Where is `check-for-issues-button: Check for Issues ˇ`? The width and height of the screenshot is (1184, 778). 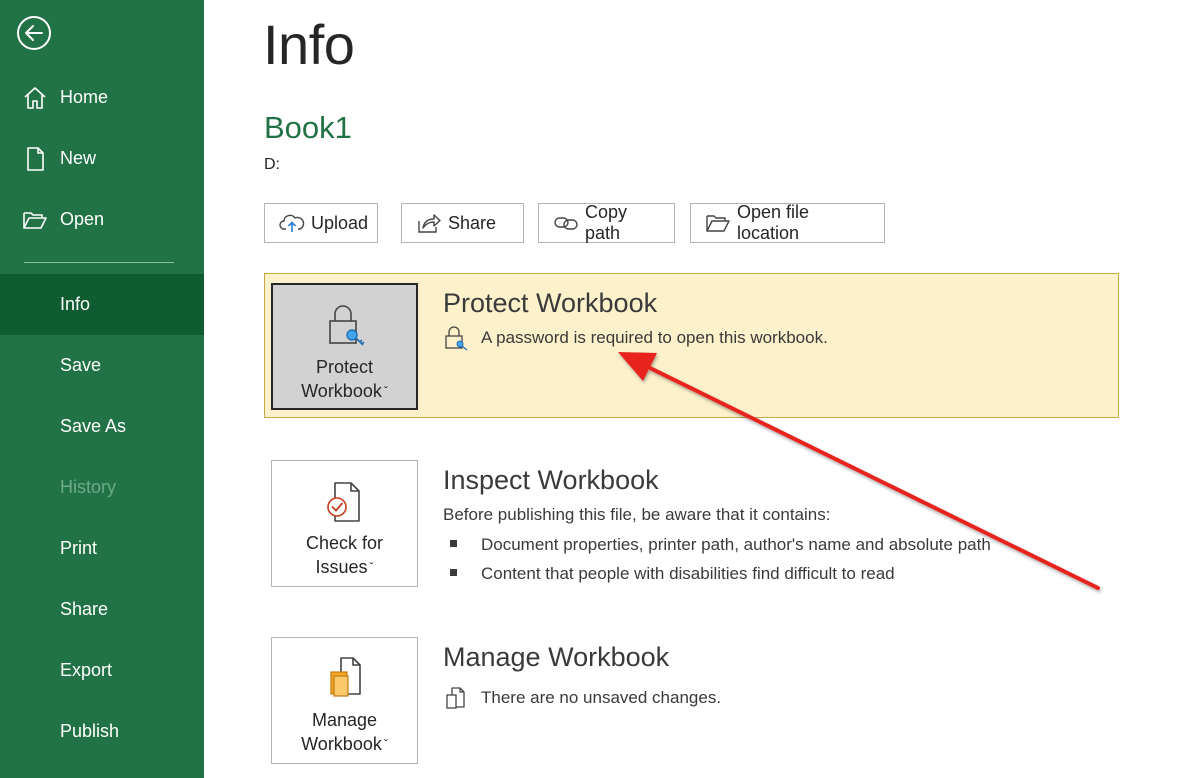
check-for-issues-button: Check for Issues ˇ is located at coordinates (344, 523).